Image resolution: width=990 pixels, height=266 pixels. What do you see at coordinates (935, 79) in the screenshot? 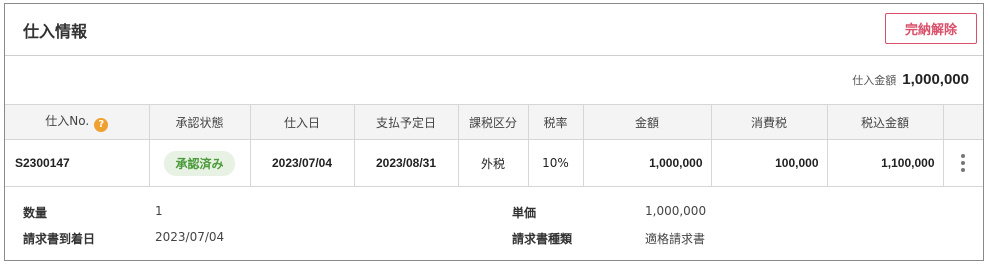
I see `purchase-total-value: 1,000,000` at bounding box center [935, 79].